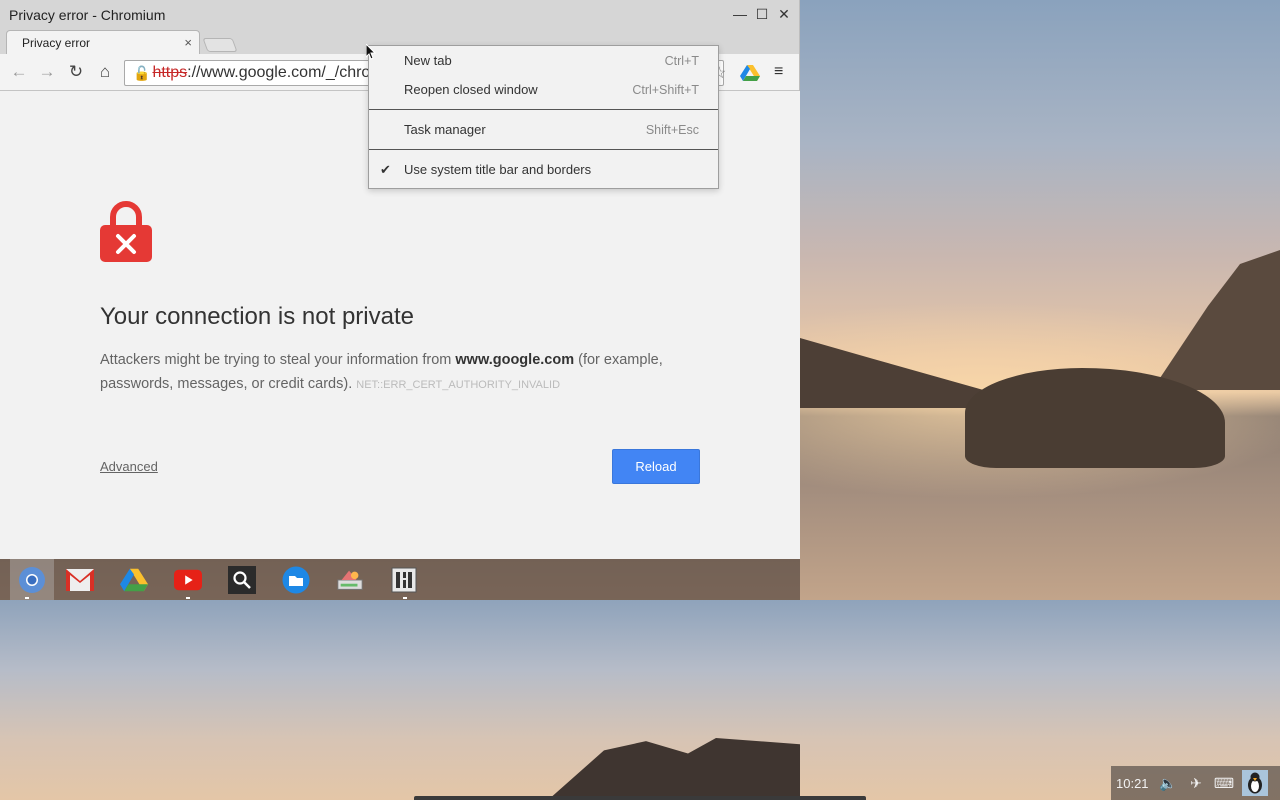 The width and height of the screenshot is (1280, 800). What do you see at coordinates (543, 129) in the screenshot?
I see `menu-item-task-manager: Task manager Shift+Esc` at bounding box center [543, 129].